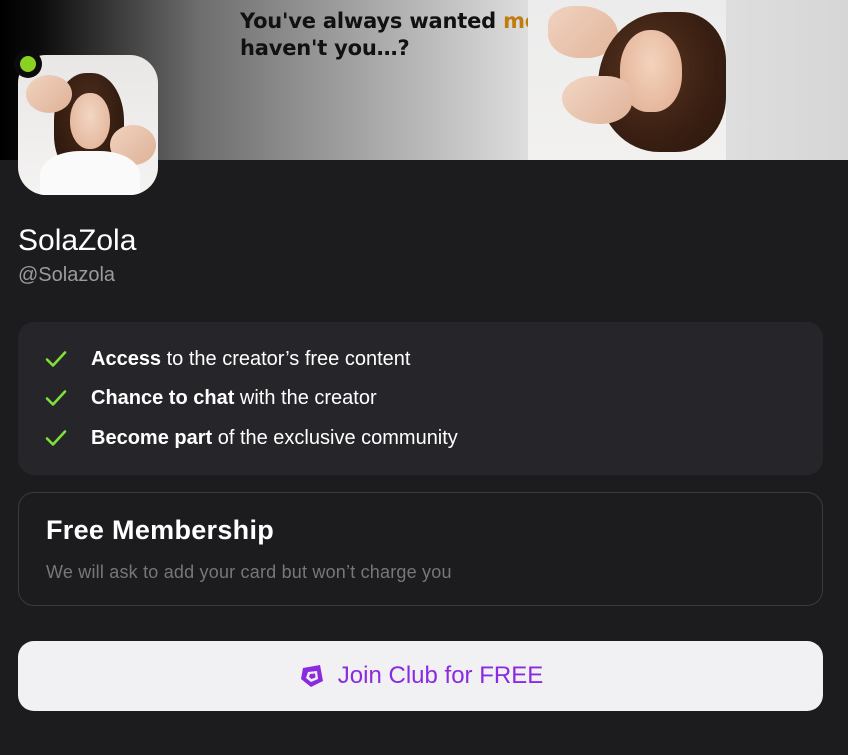 The height and width of the screenshot is (755, 848). I want to click on join-club-button: Join Club for FREE, so click(420, 676).